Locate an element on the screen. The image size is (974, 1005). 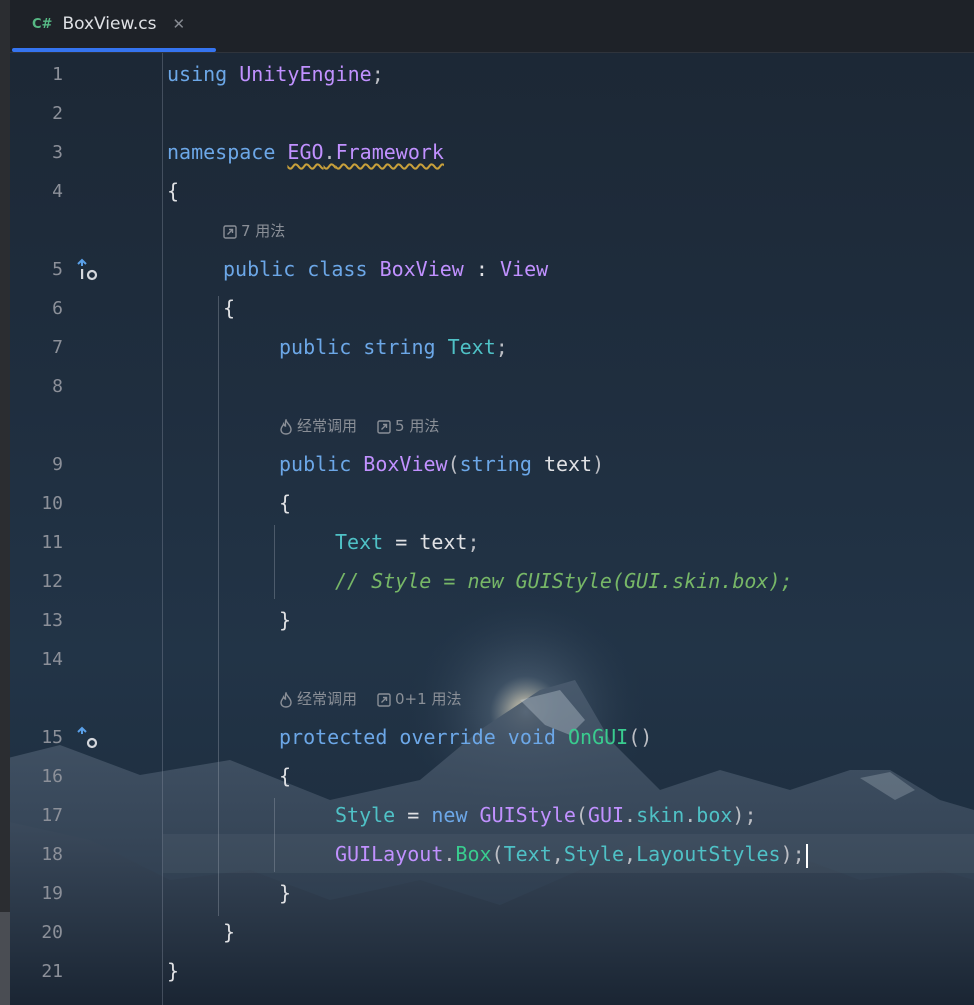
usages-count-hint: 0+1 用法 is located at coordinates (419, 699).